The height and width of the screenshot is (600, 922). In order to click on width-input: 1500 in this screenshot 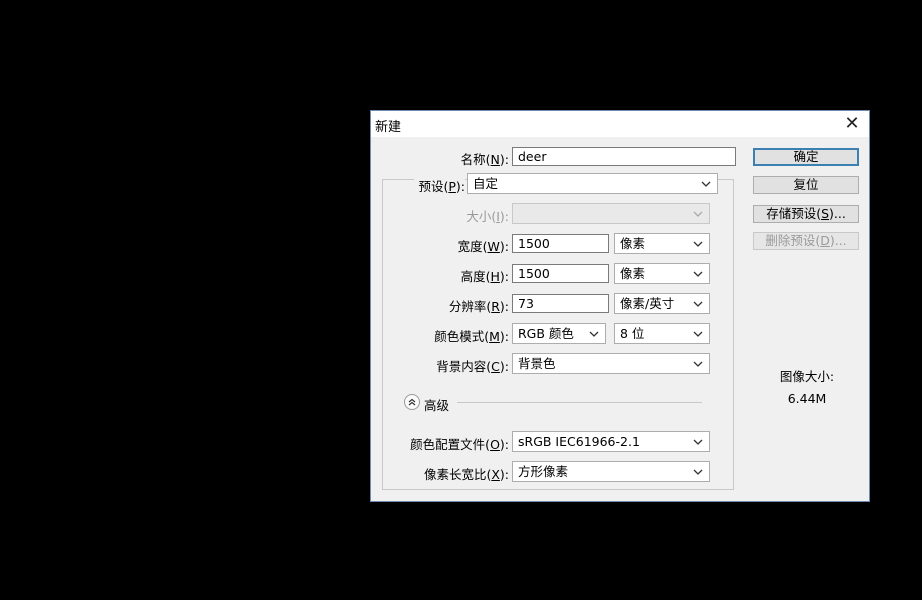, I will do `click(560, 243)`.